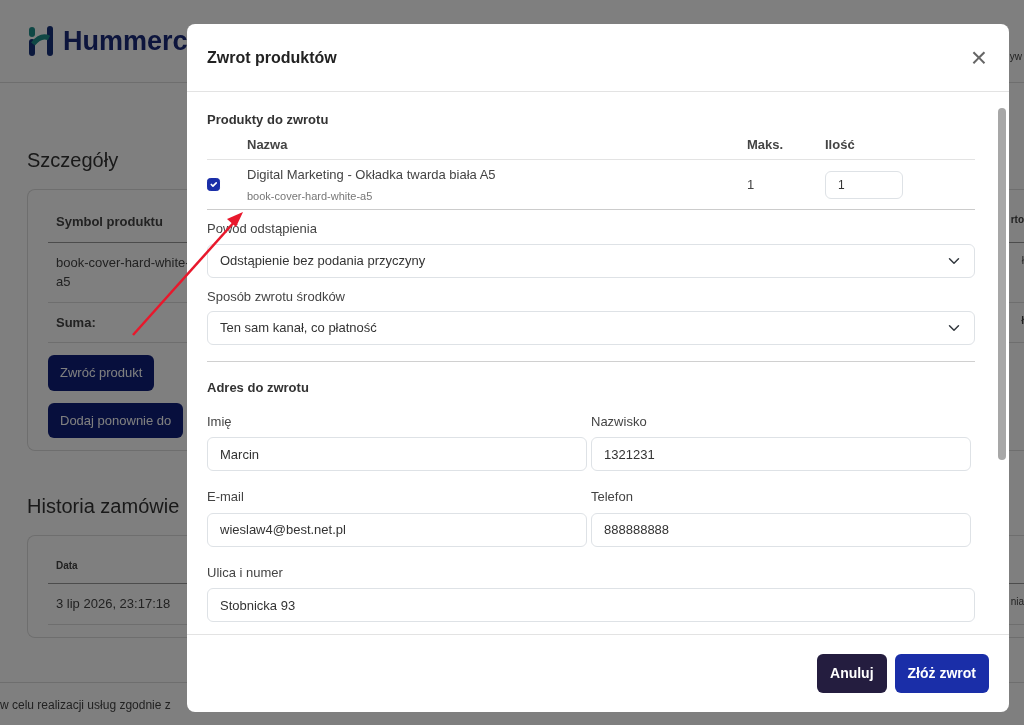  What do you see at coordinates (781, 454) in the screenshot?
I see `input-field: 1321231` at bounding box center [781, 454].